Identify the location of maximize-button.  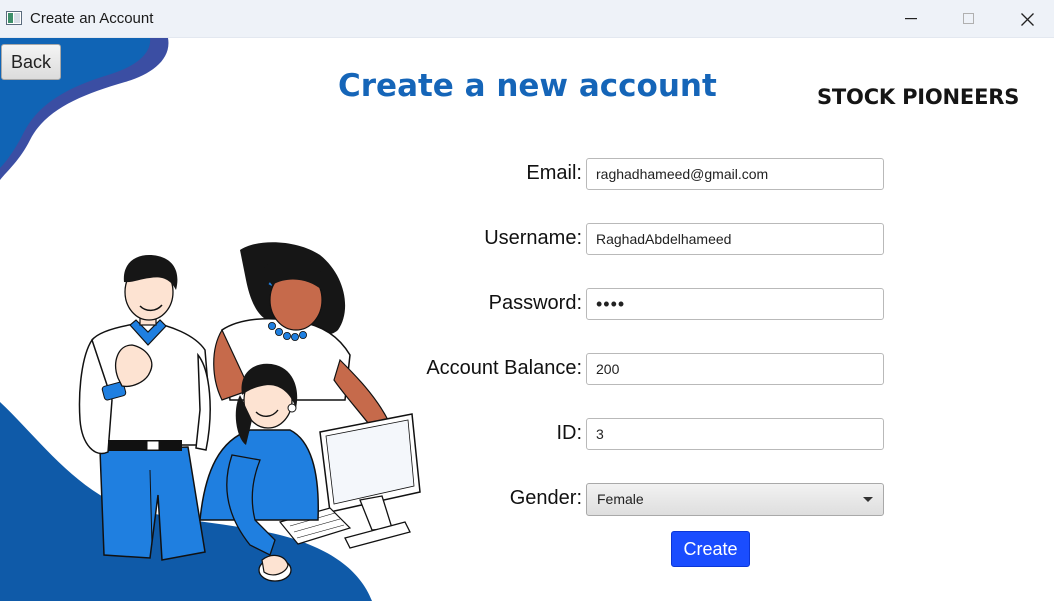
(969, 19).